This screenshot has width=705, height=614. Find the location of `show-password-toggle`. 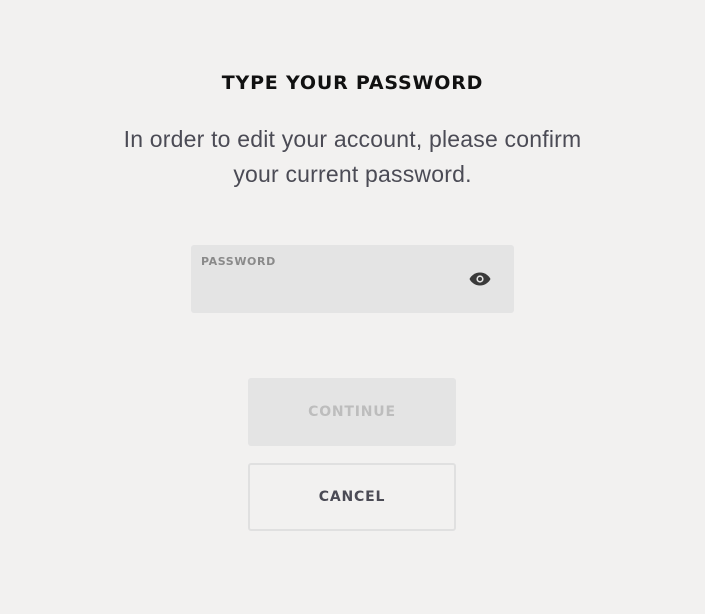

show-password-toggle is located at coordinates (480, 279).